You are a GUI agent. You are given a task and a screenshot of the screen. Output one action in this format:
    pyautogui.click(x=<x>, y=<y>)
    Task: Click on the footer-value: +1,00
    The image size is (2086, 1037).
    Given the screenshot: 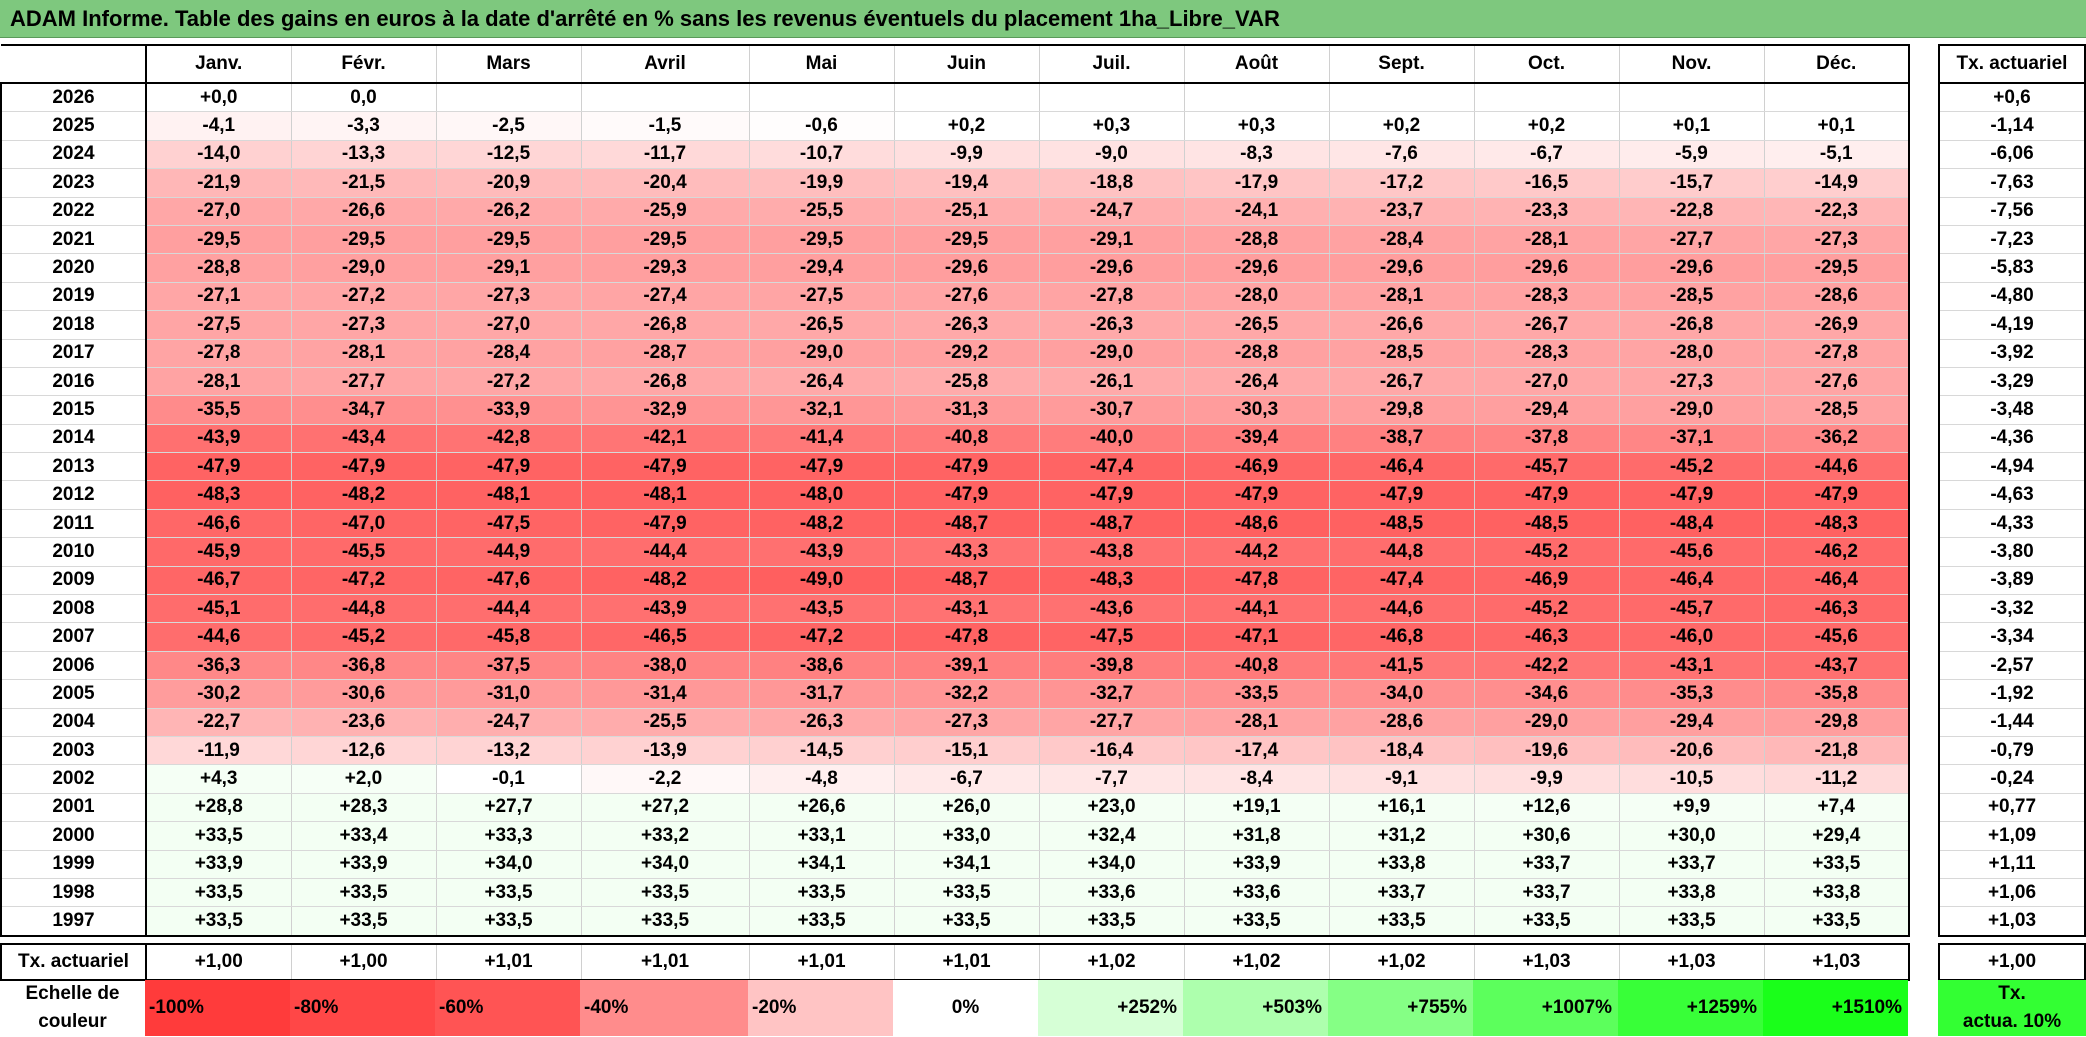 What is the action you would take?
    pyautogui.click(x=364, y=961)
    